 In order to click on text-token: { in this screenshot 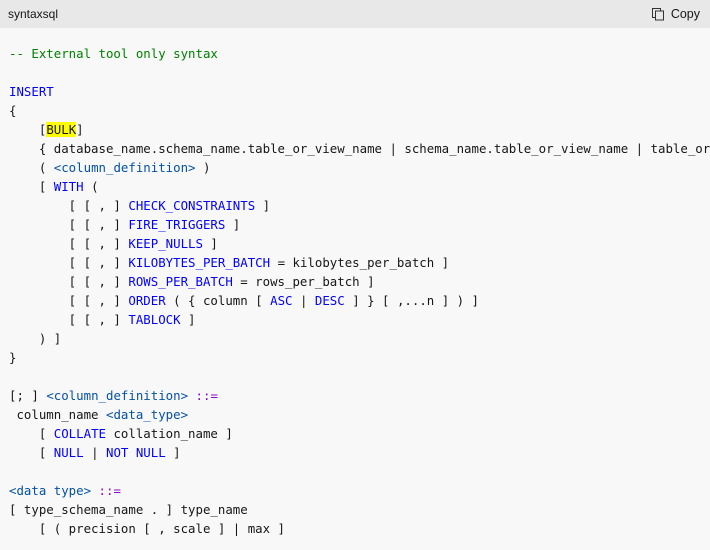, I will do `click(13, 110)`.